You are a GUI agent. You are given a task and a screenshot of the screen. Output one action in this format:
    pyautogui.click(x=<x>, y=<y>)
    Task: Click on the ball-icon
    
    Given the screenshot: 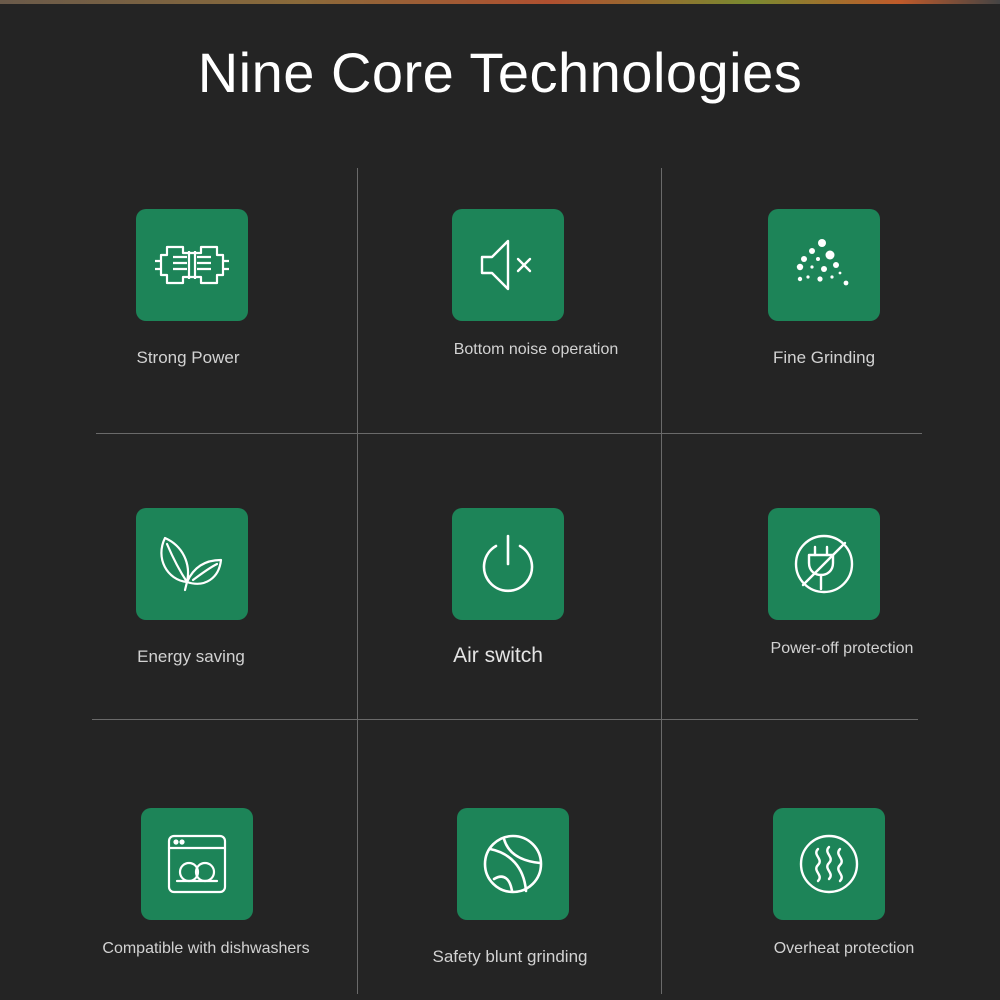 What is the action you would take?
    pyautogui.click(x=513, y=864)
    